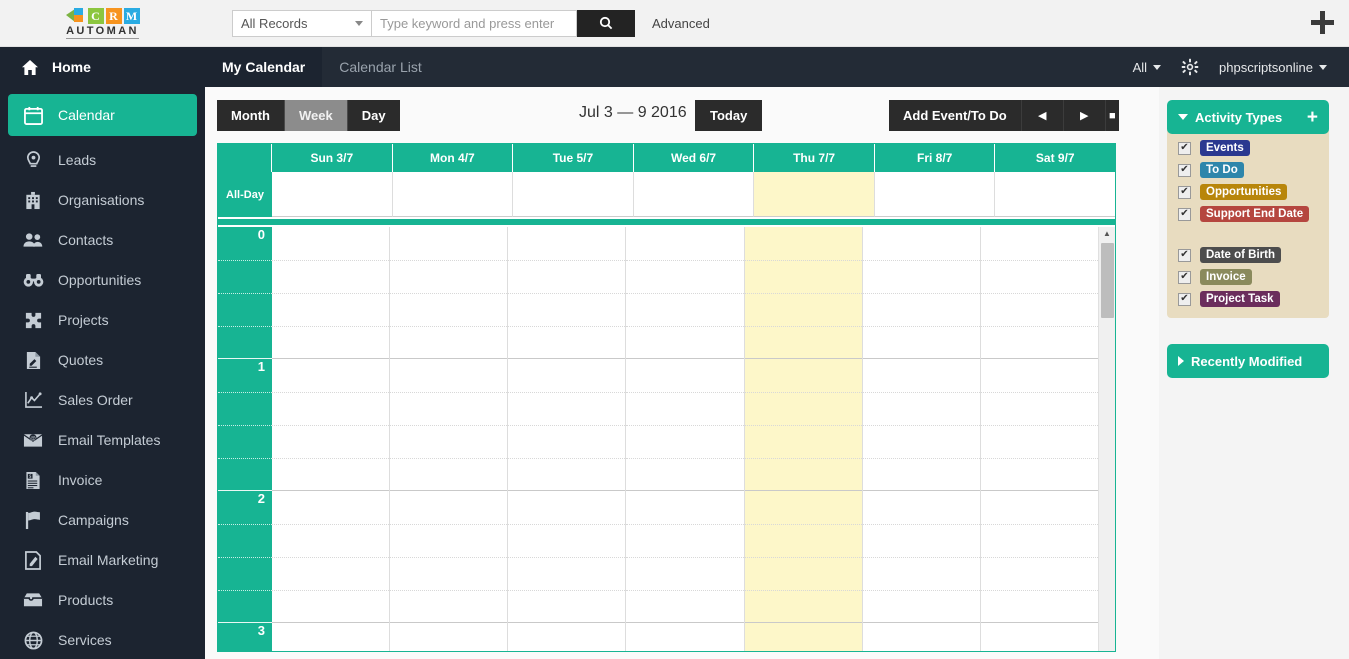 The image size is (1349, 659). I want to click on recently-modified-header: Recently Modified, so click(1248, 361).